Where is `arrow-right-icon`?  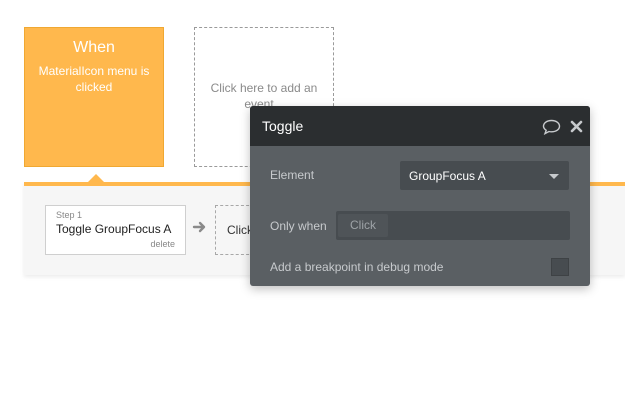
arrow-right-icon is located at coordinates (199, 227).